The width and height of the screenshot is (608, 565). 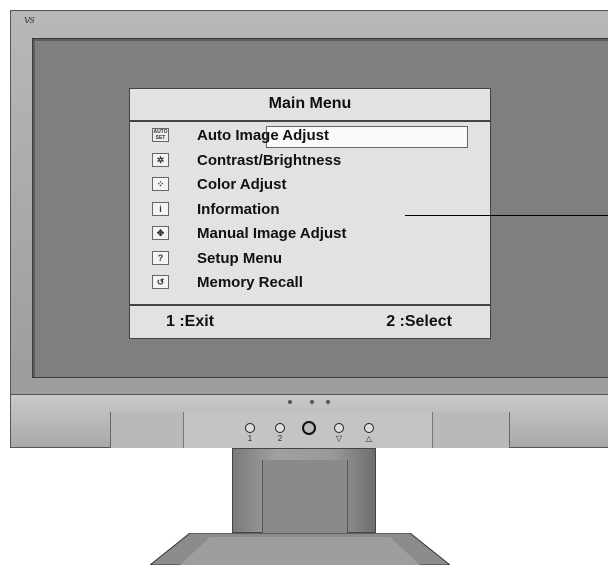 I want to click on osd-footer: 1 :Exit 2 :Select, so click(x=310, y=321).